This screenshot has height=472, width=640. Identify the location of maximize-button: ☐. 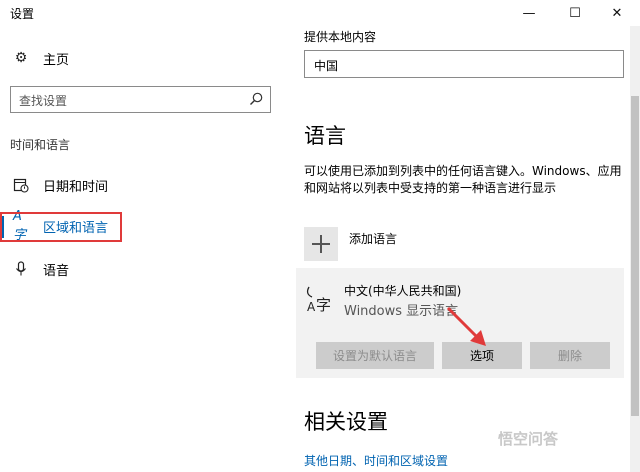
(575, 13).